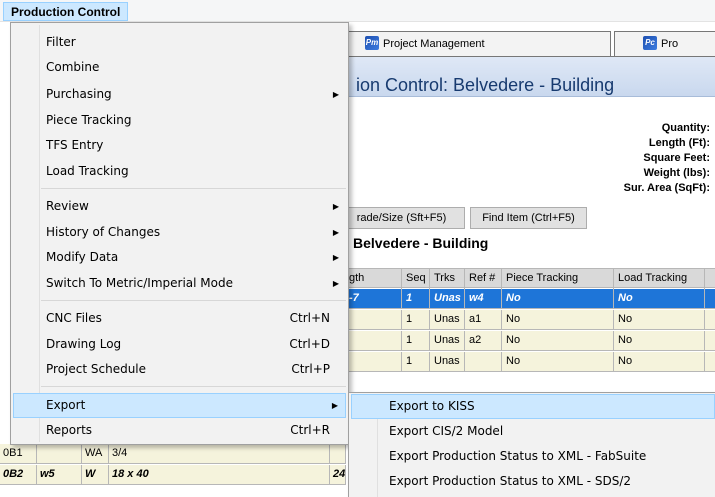 The image size is (715, 497). I want to click on table-row: -7 1 Unas w4 No No, so click(530, 299).